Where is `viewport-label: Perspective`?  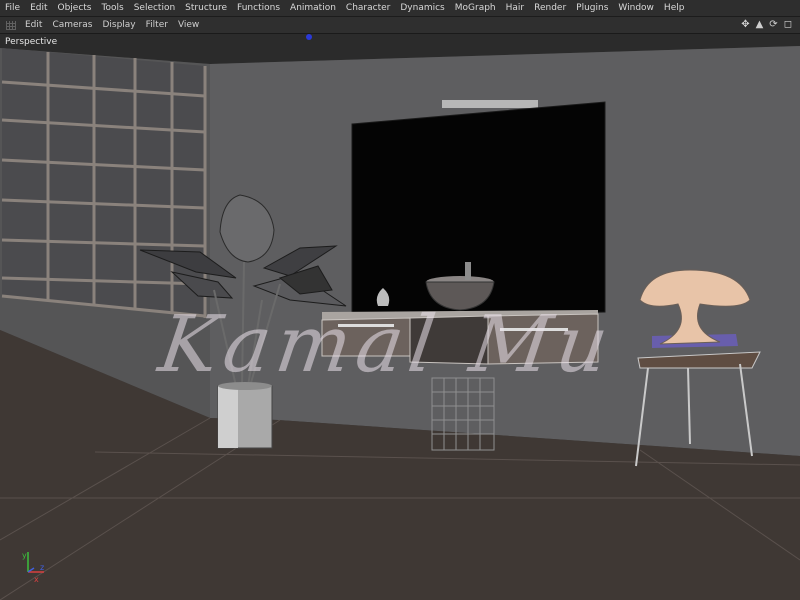
viewport-label: Perspective is located at coordinates (31, 42).